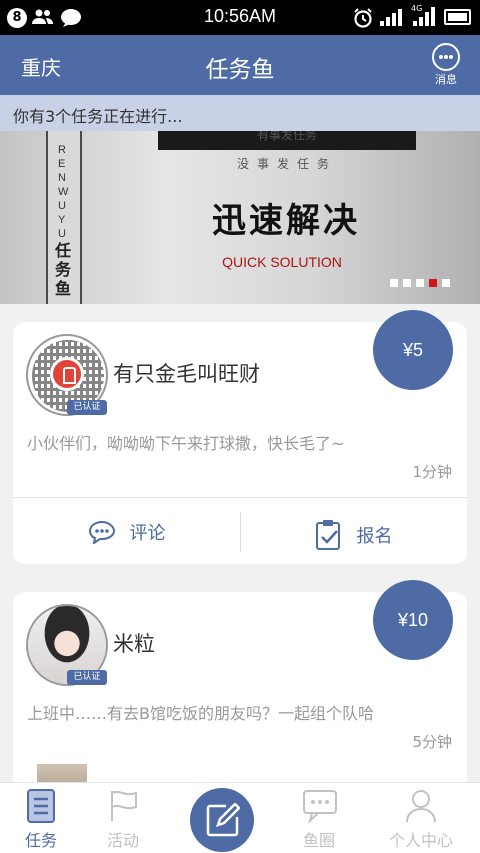 This screenshot has width=480, height=853. I want to click on publish-task-button, so click(222, 820).